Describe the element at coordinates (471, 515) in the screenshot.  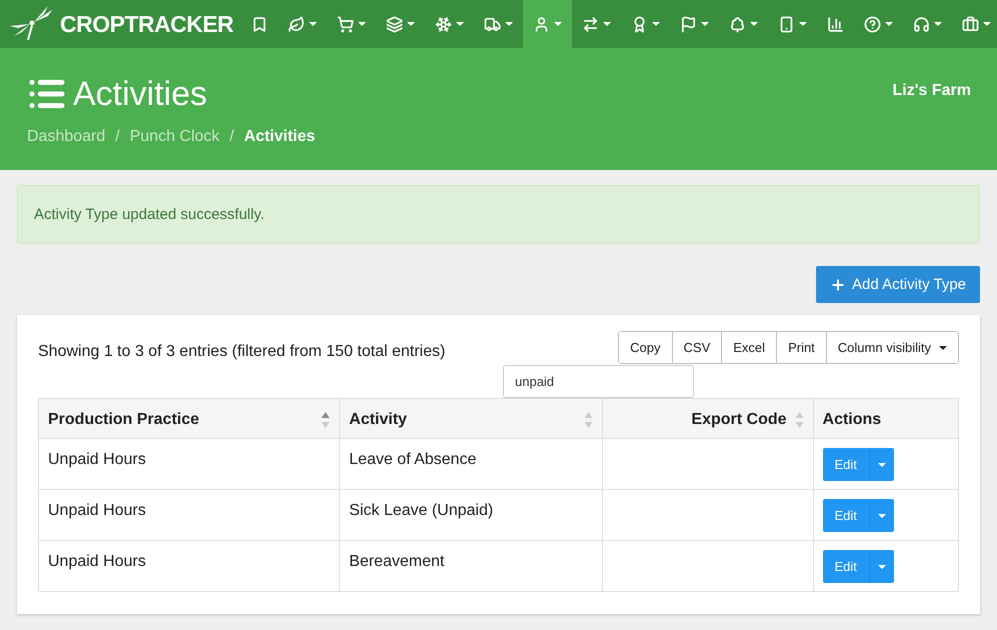
I see `table-cell: Sick Leave (Unpaid)` at that location.